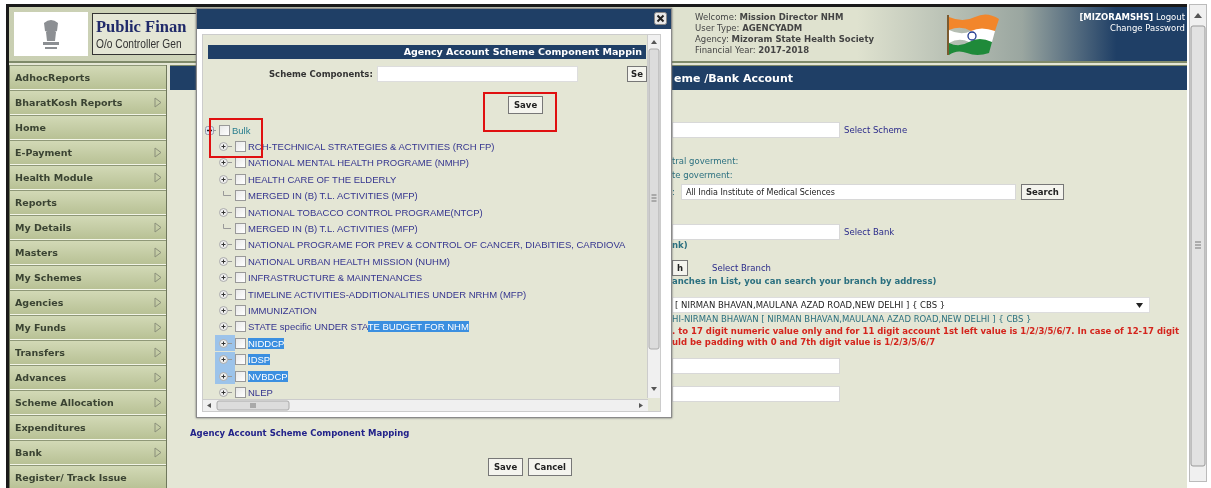  What do you see at coordinates (848, 192) in the screenshot?
I see `input-field: All India Institute of Medical Sciences` at bounding box center [848, 192].